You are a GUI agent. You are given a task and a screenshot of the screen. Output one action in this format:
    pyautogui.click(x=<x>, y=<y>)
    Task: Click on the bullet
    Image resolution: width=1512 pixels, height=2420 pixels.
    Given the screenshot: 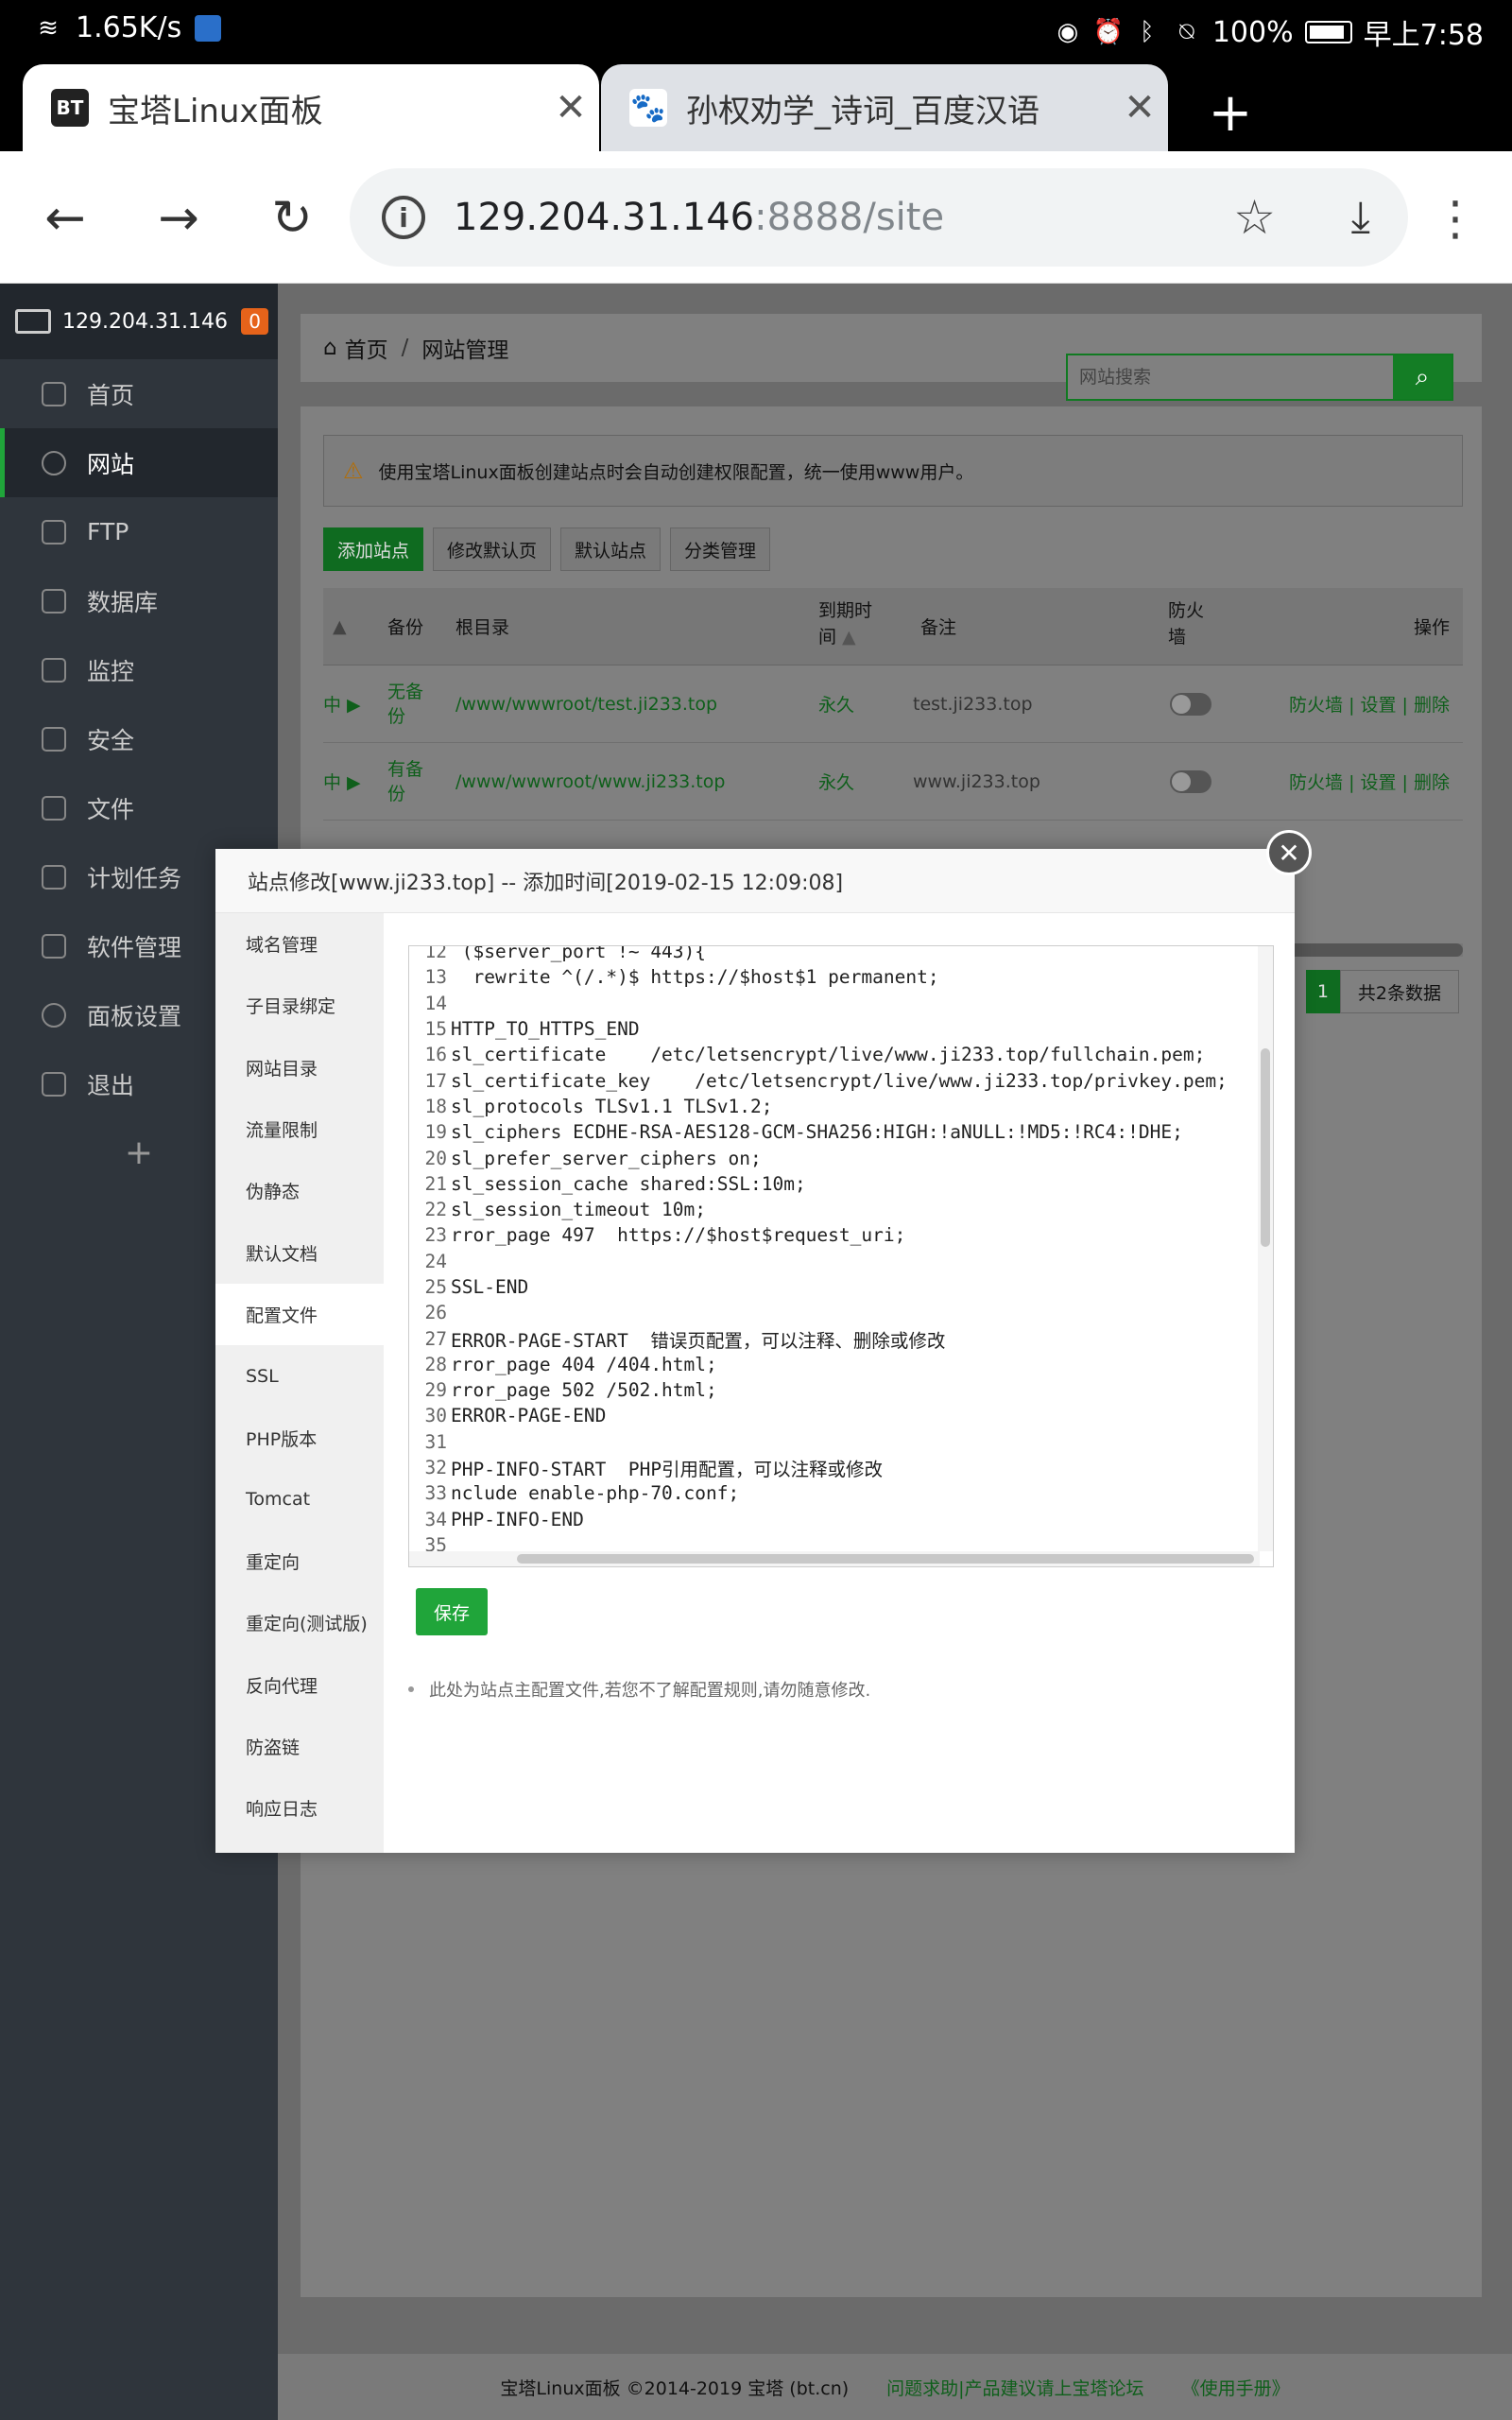 What is the action you would take?
    pyautogui.click(x=411, y=1689)
    